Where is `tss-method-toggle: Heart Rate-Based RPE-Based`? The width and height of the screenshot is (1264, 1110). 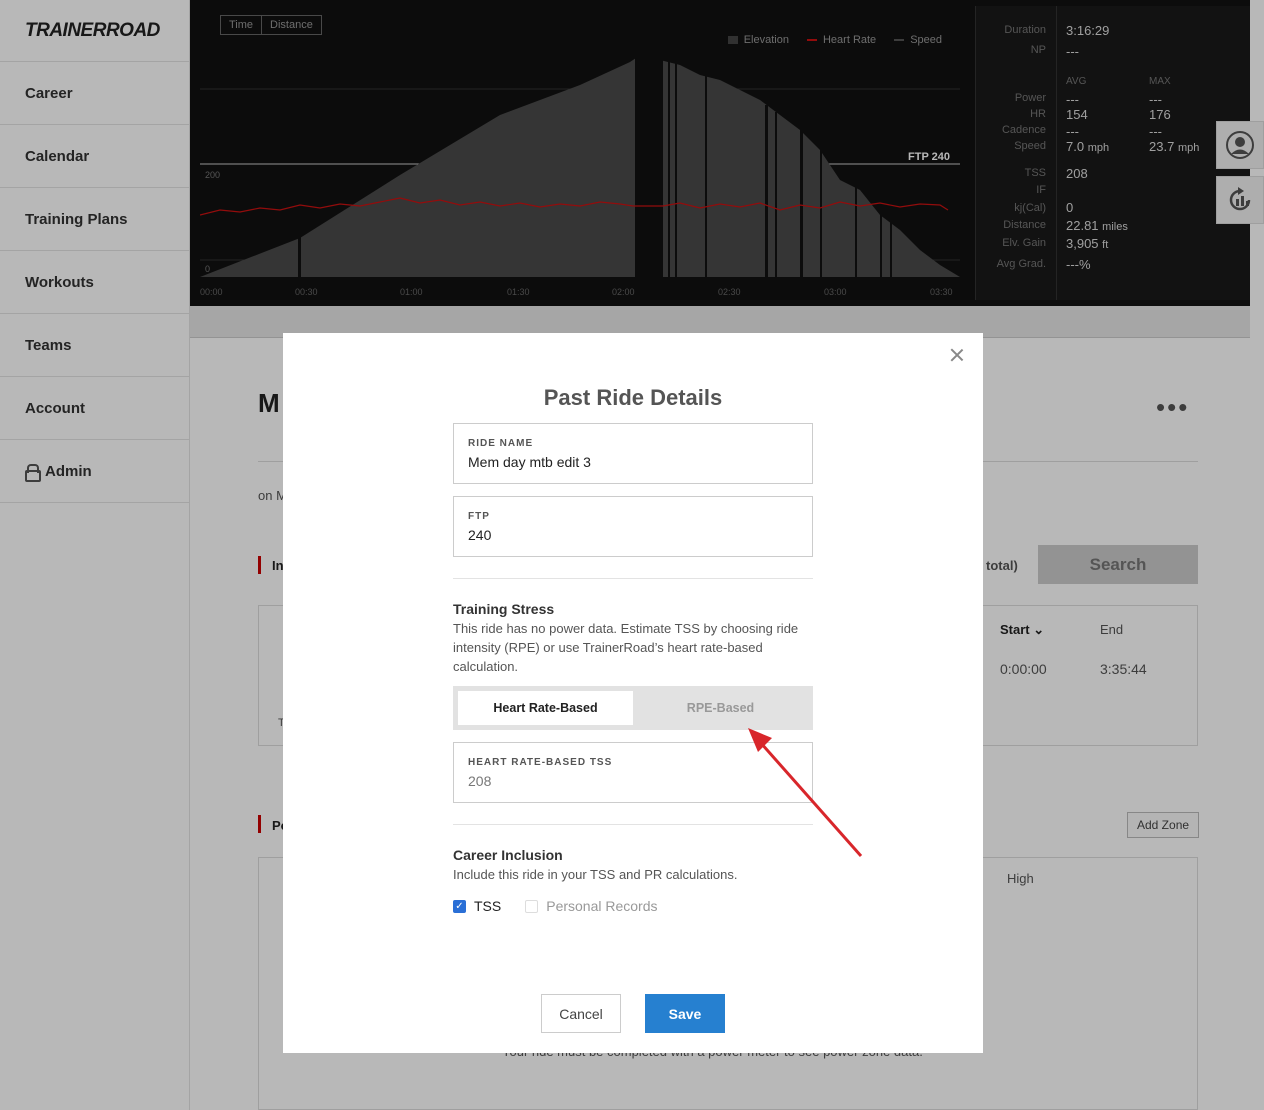 tss-method-toggle: Heart Rate-Based RPE-Based is located at coordinates (633, 708).